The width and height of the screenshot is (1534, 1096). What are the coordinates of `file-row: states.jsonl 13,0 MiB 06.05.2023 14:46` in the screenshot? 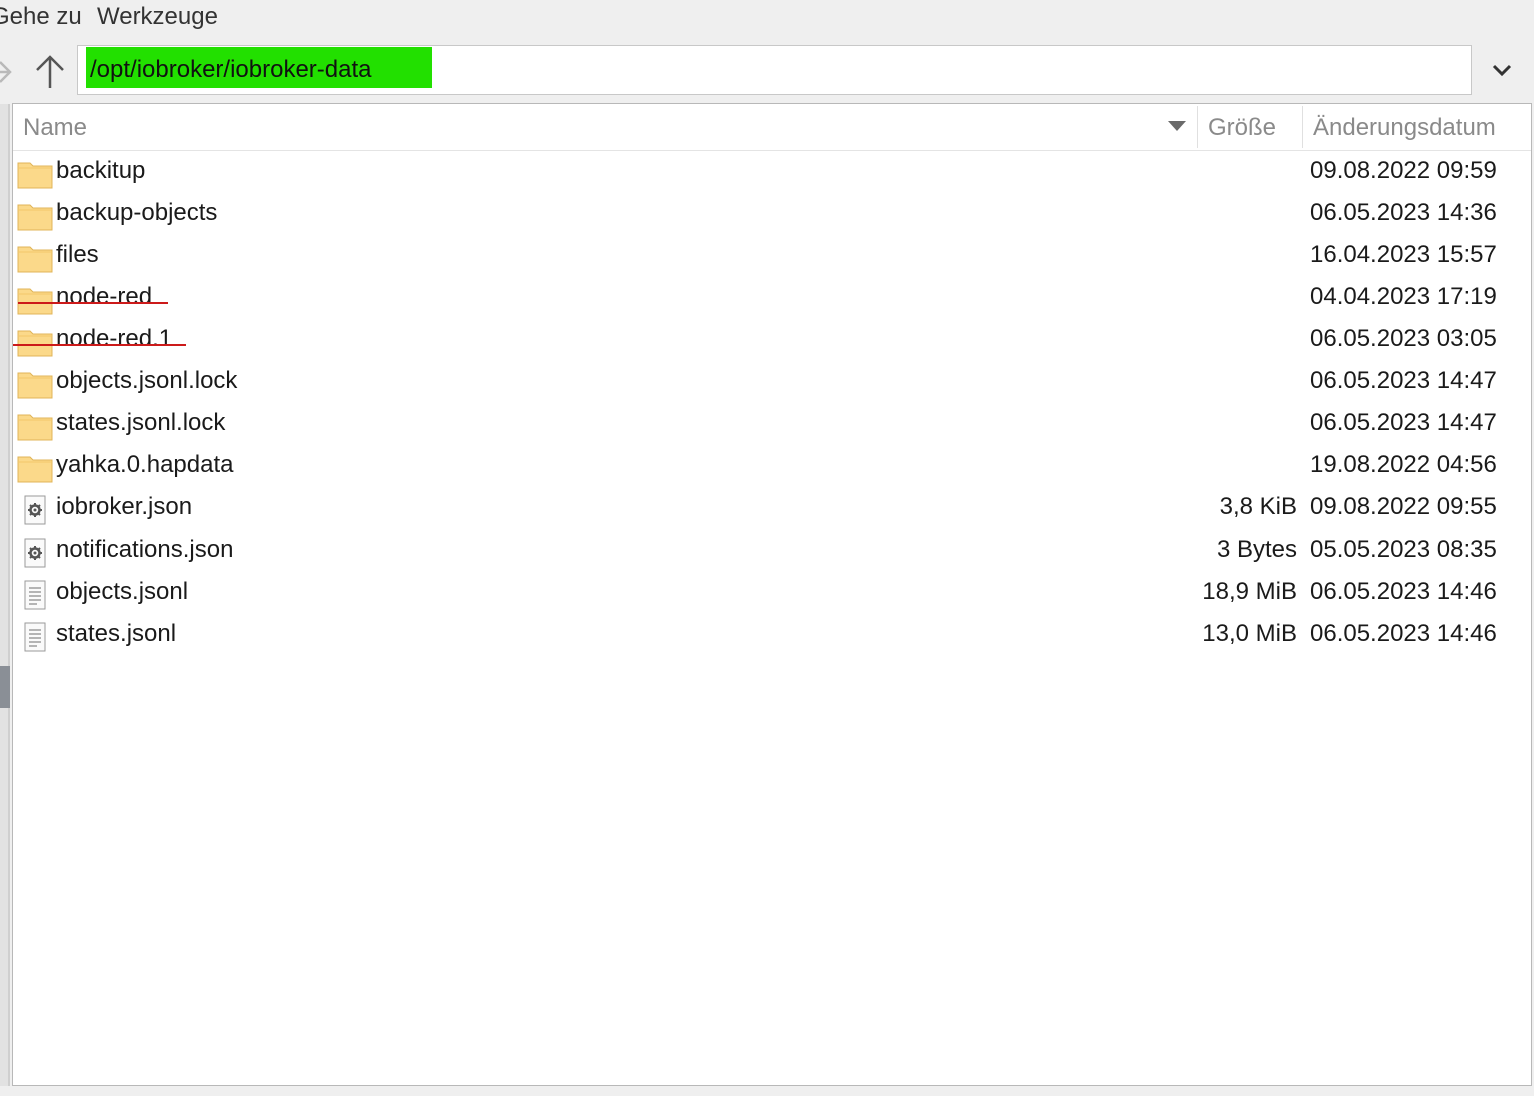 It's located at (772, 636).